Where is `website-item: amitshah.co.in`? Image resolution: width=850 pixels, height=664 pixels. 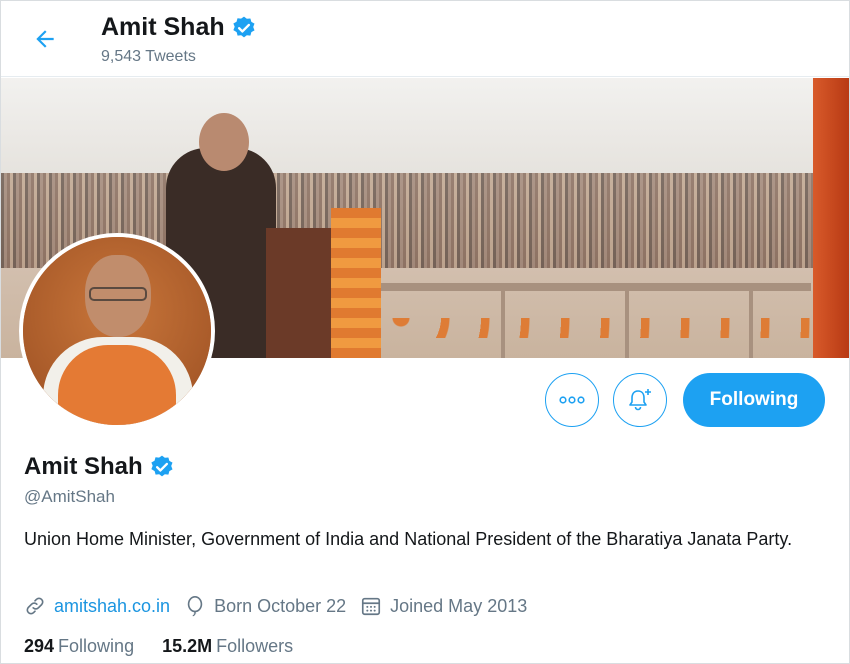
website-item: amitshah.co.in is located at coordinates (97, 606).